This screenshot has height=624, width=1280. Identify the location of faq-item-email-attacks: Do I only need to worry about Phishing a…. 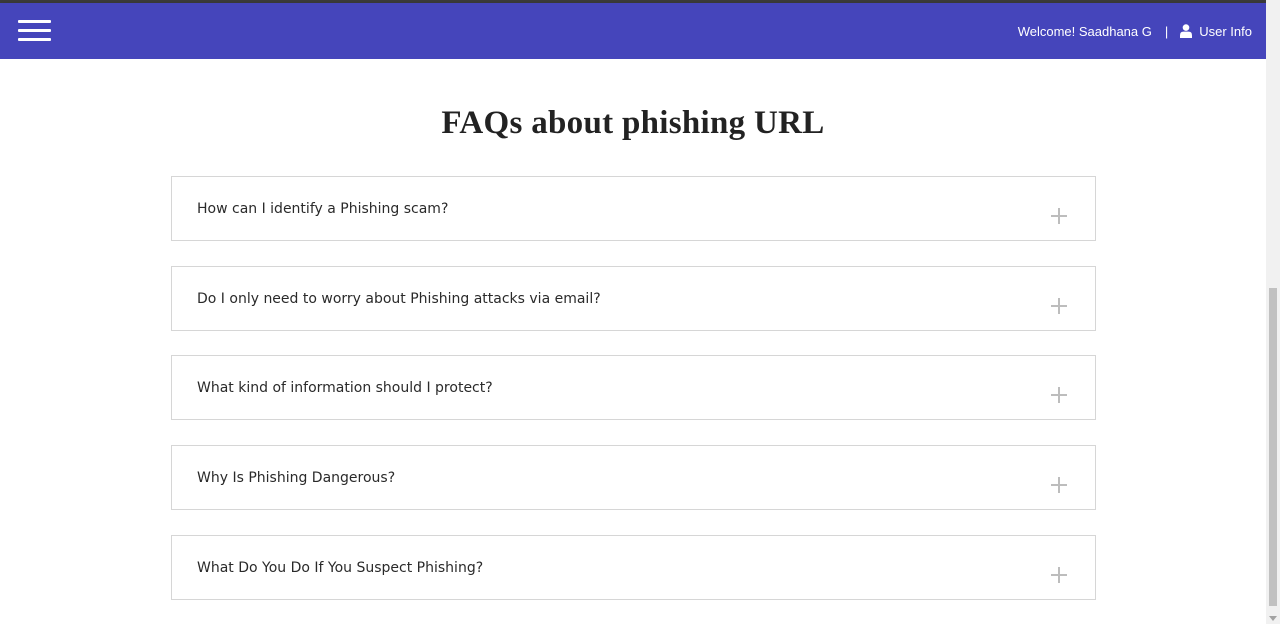
(633, 298).